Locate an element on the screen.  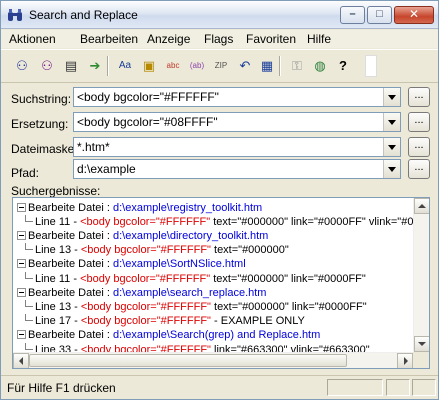
path-value: d:\example is located at coordinates (106, 169).